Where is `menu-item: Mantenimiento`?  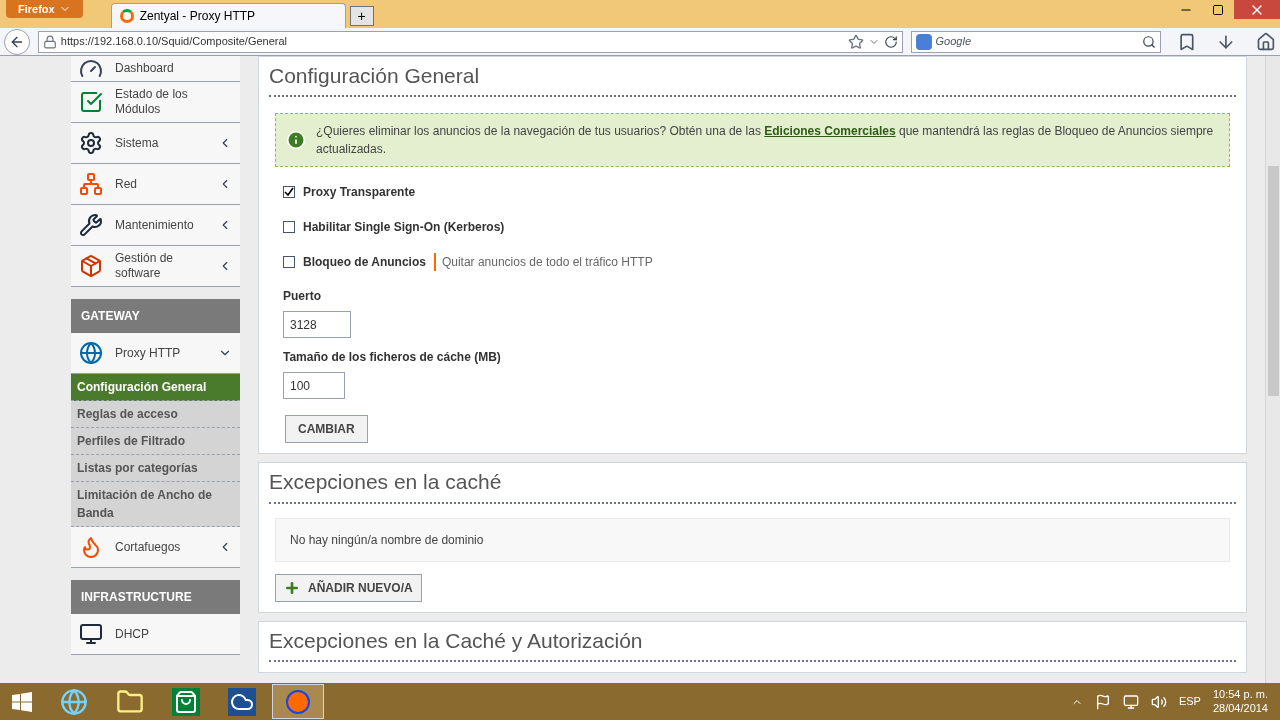
menu-item: Mantenimiento is located at coordinates (155, 225).